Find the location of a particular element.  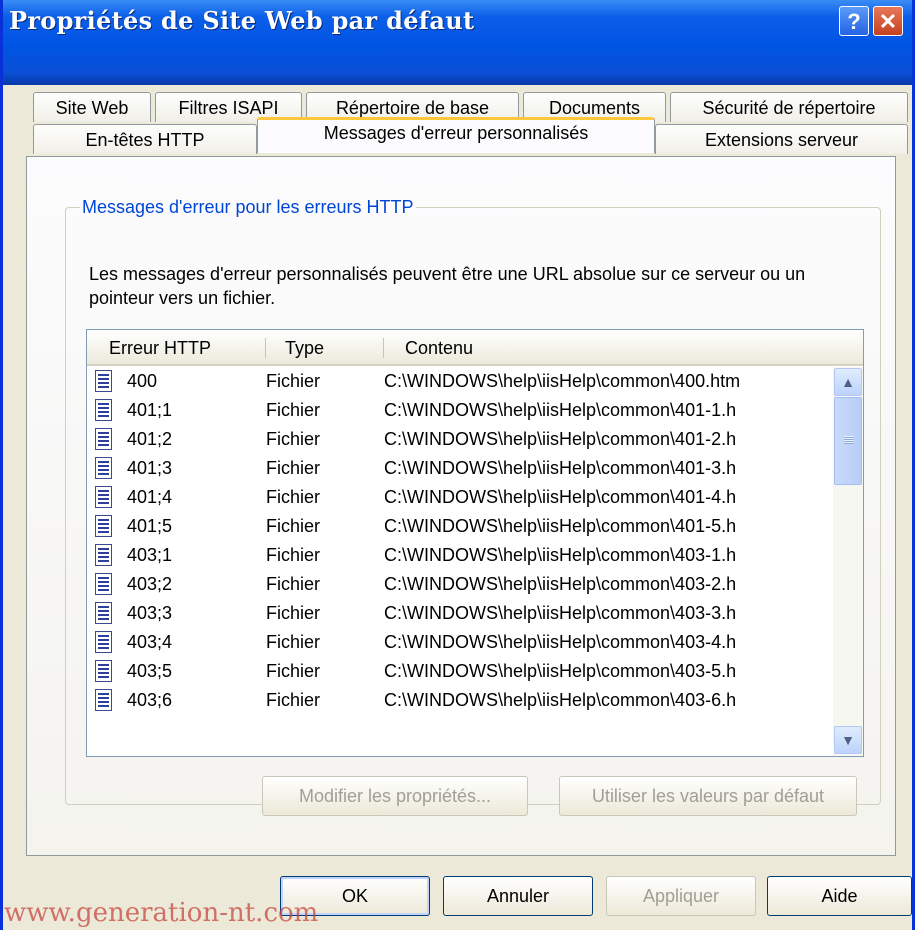

close-icon: ✕ is located at coordinates (888, 21).